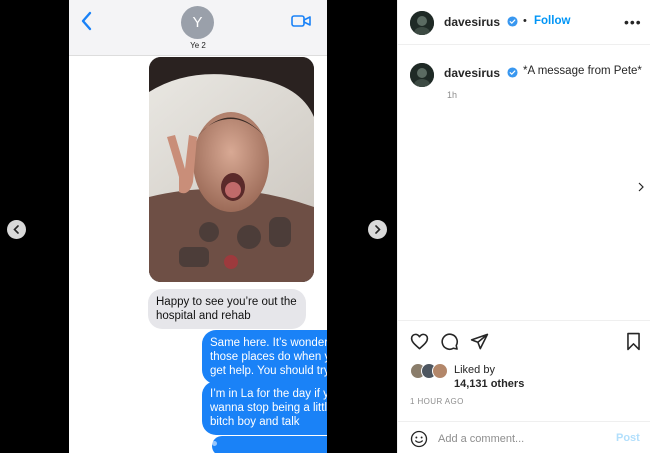  What do you see at coordinates (437, 401) in the screenshot?
I see `post-timestamp: 1 HOUR AGO` at bounding box center [437, 401].